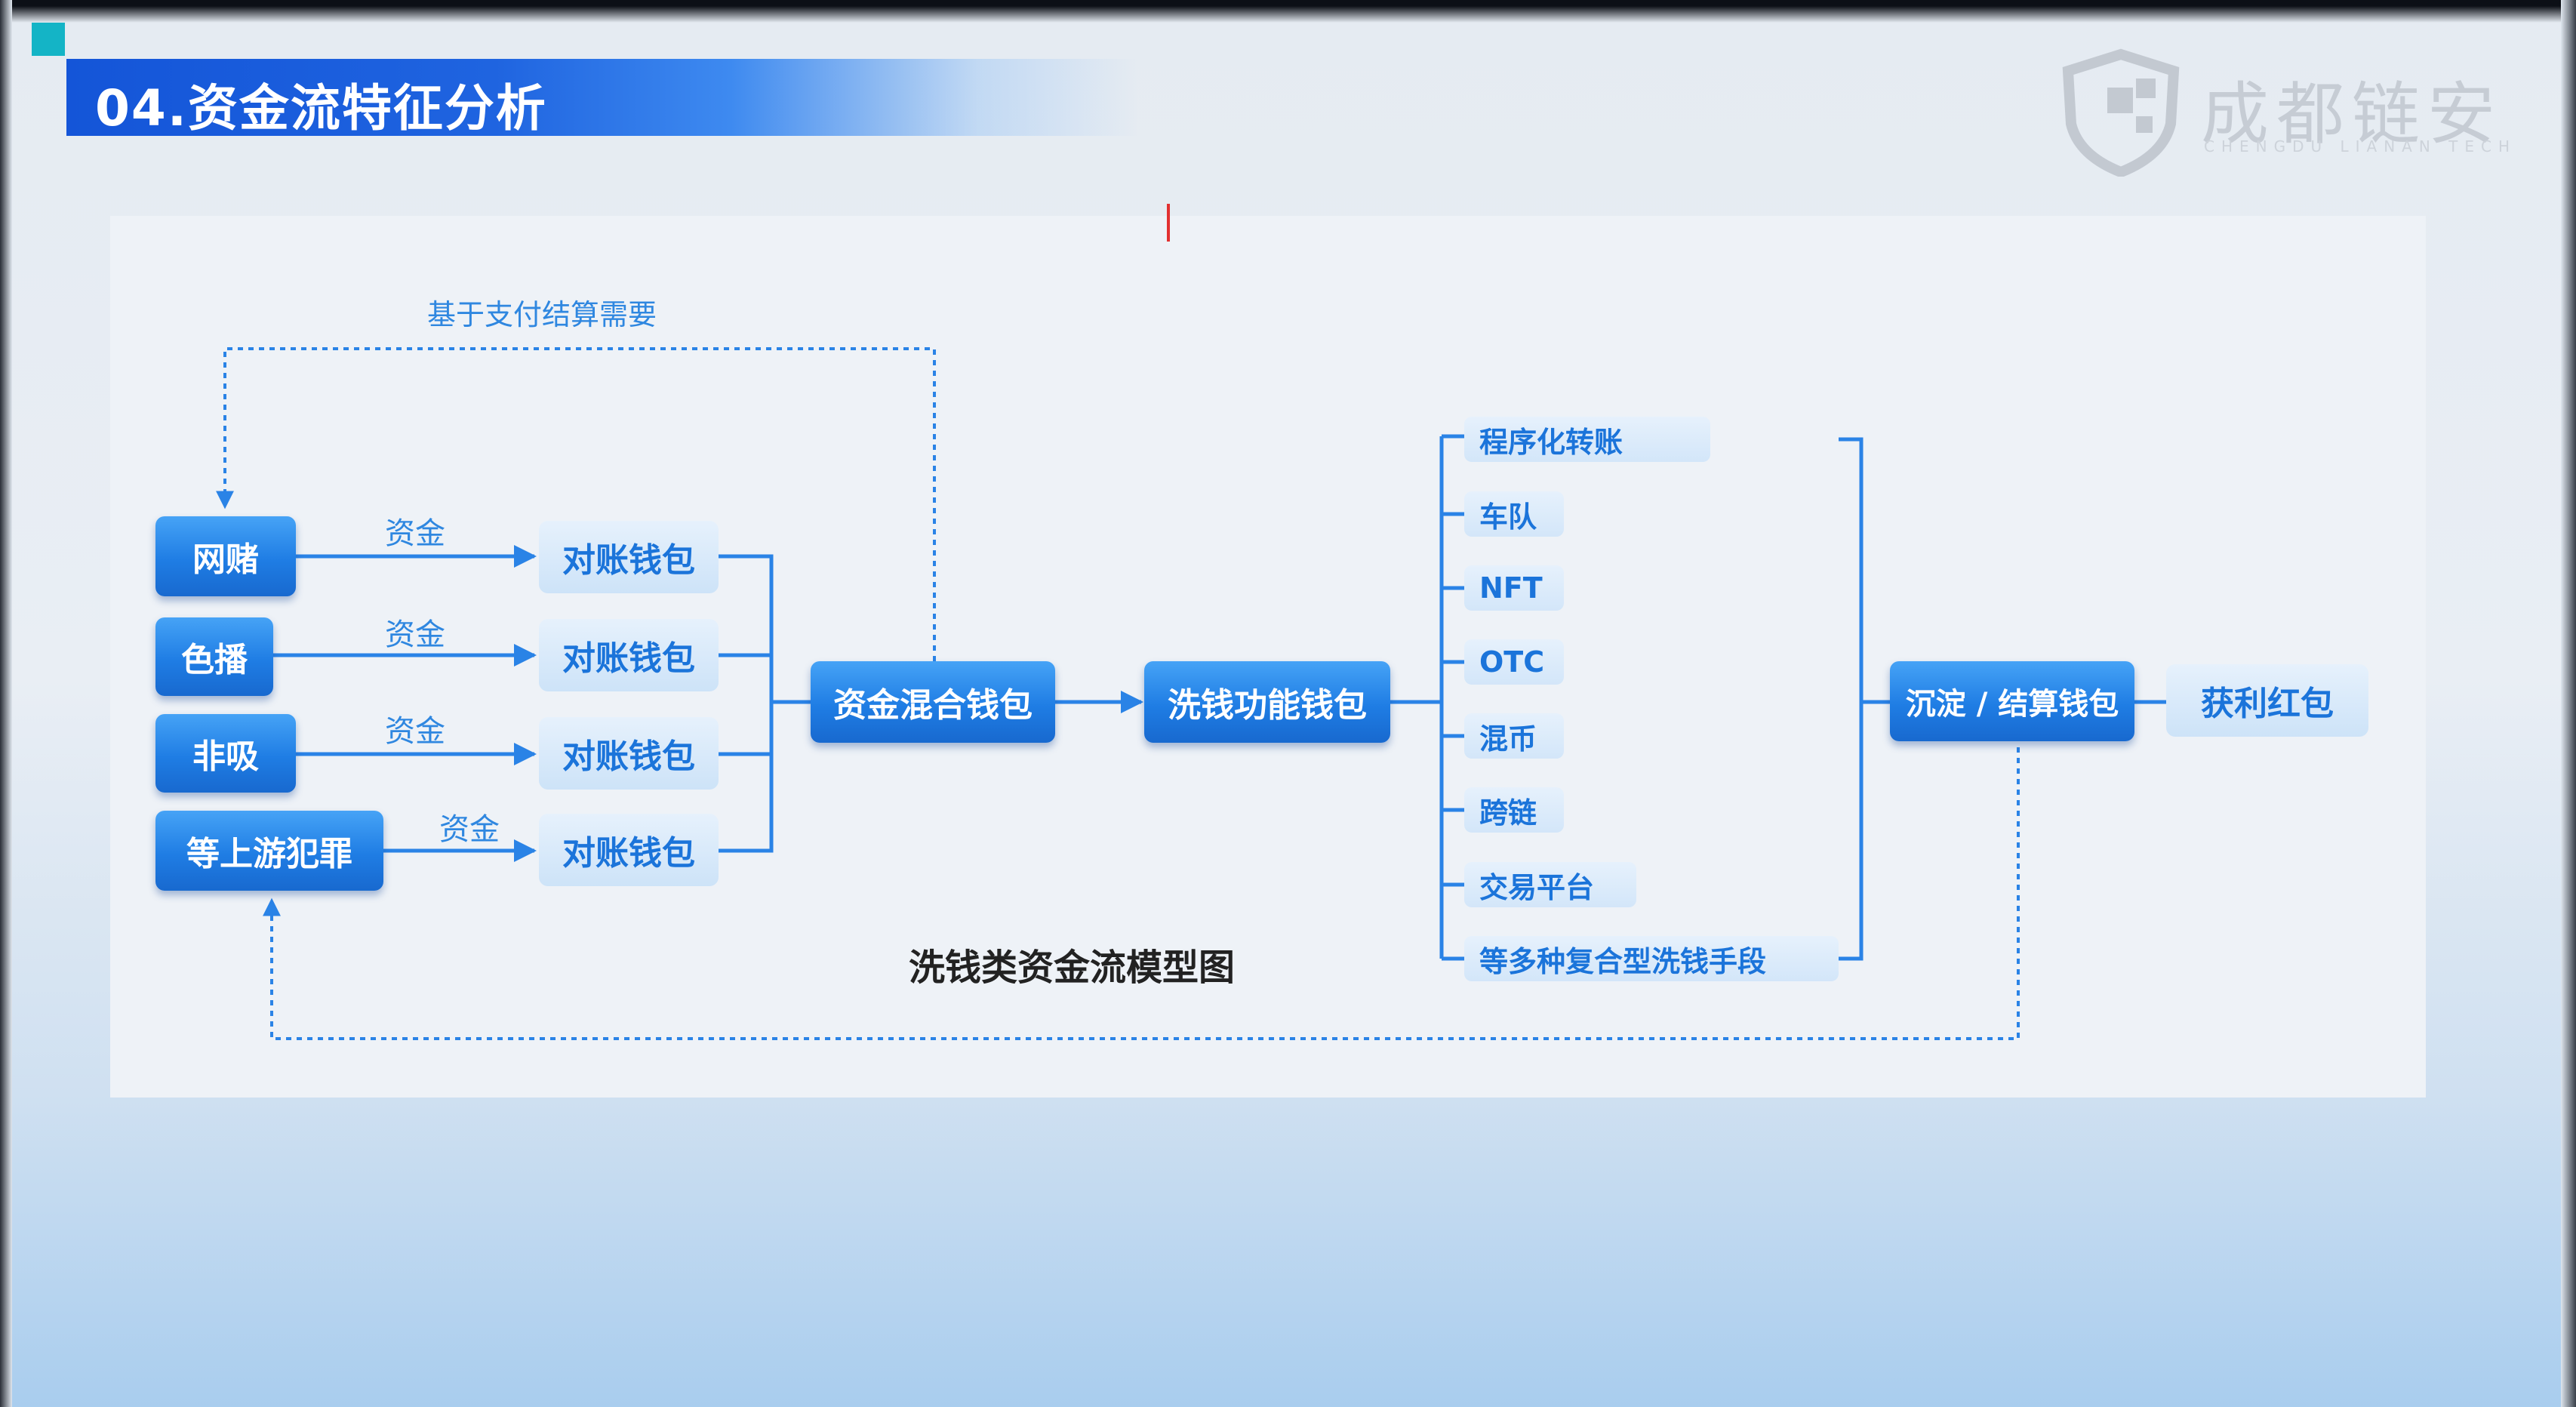  Describe the element at coordinates (629, 850) in the screenshot. I see `reconcile-wallet-4: 对账钱包` at that location.